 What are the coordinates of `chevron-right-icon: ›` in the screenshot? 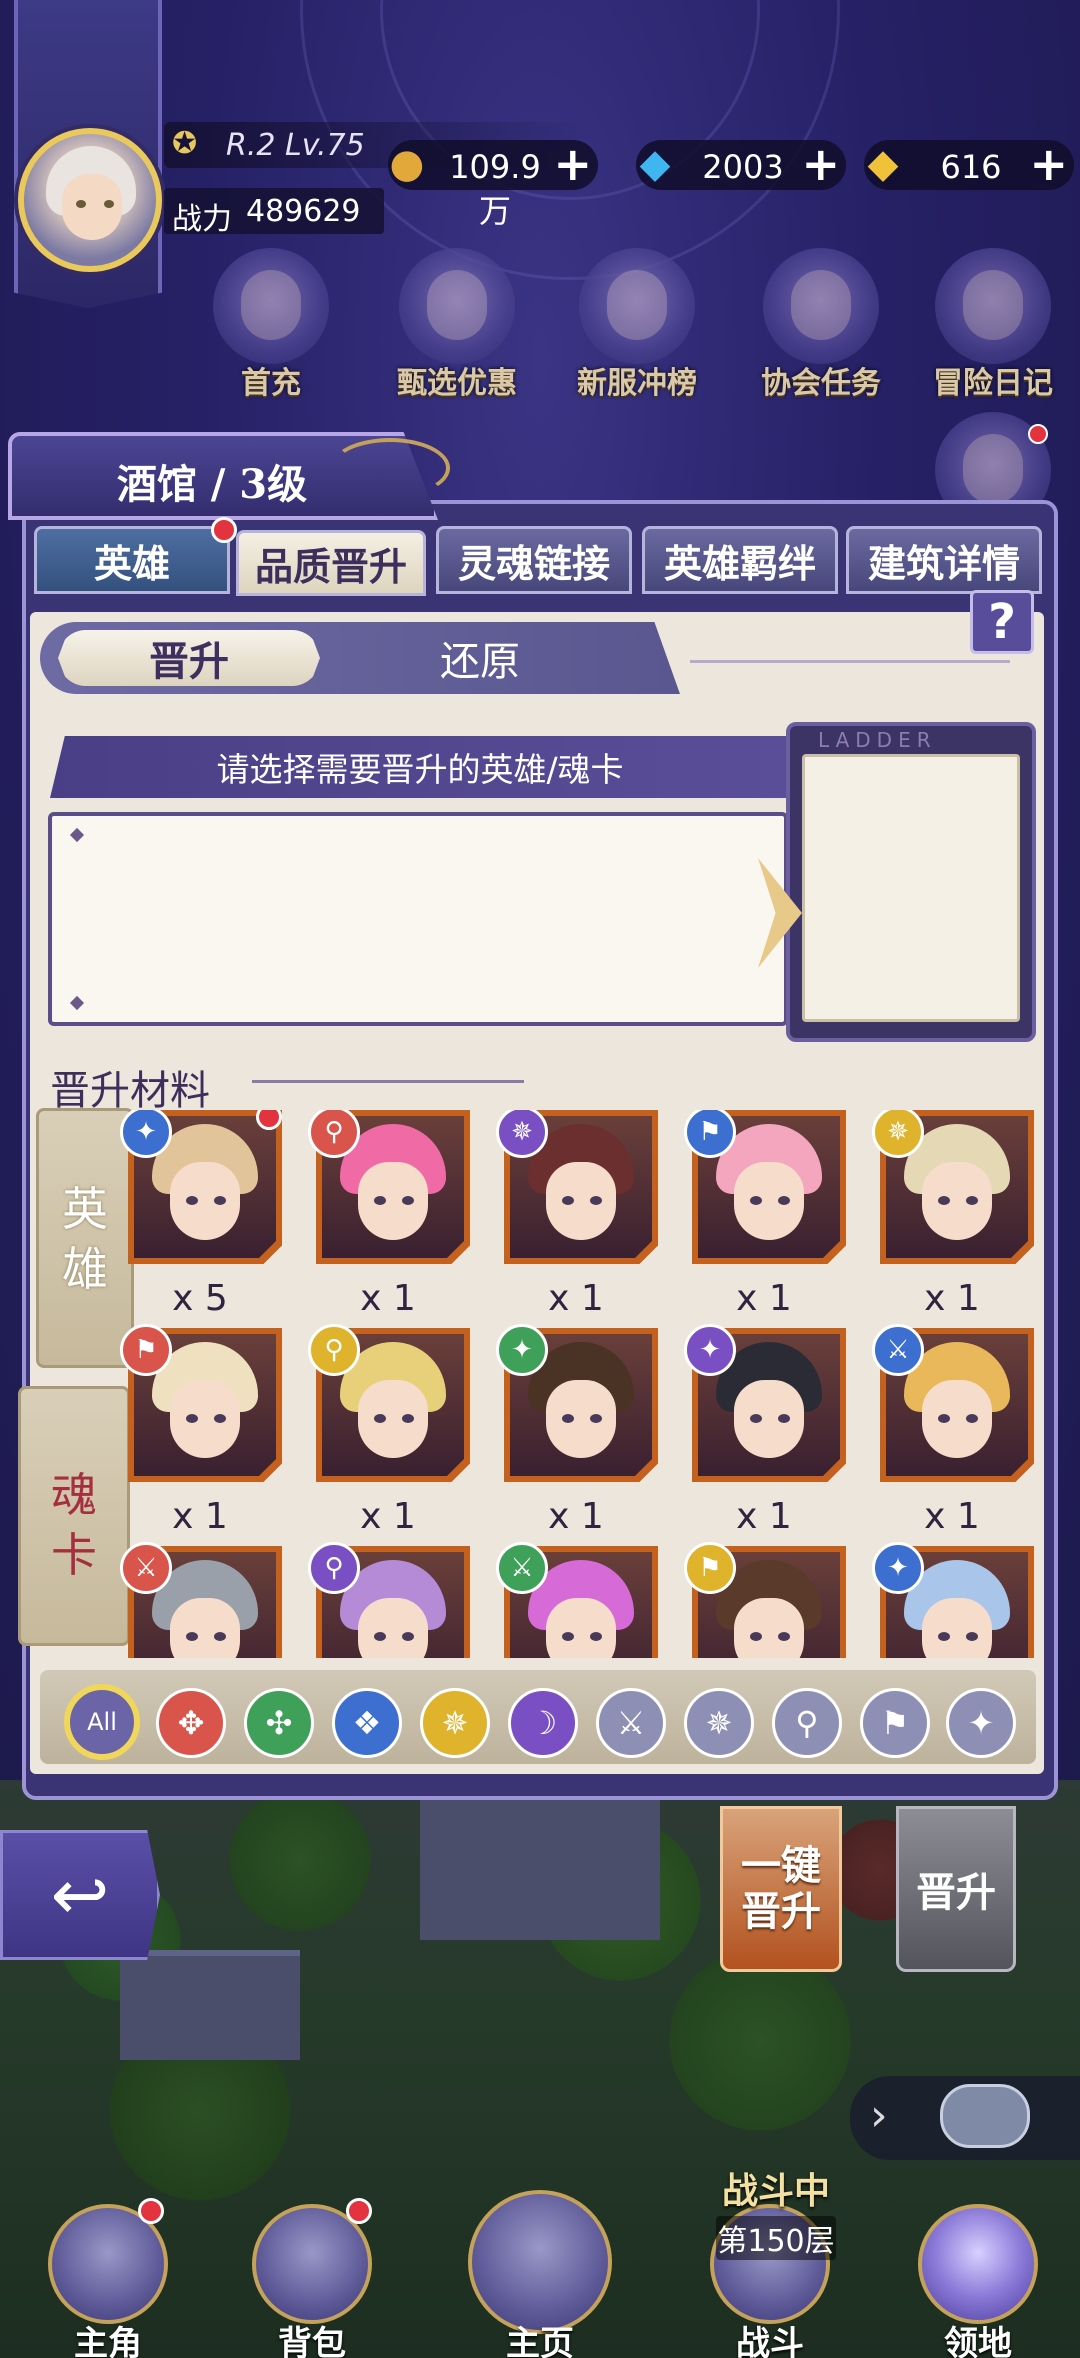 It's located at (879, 2115).